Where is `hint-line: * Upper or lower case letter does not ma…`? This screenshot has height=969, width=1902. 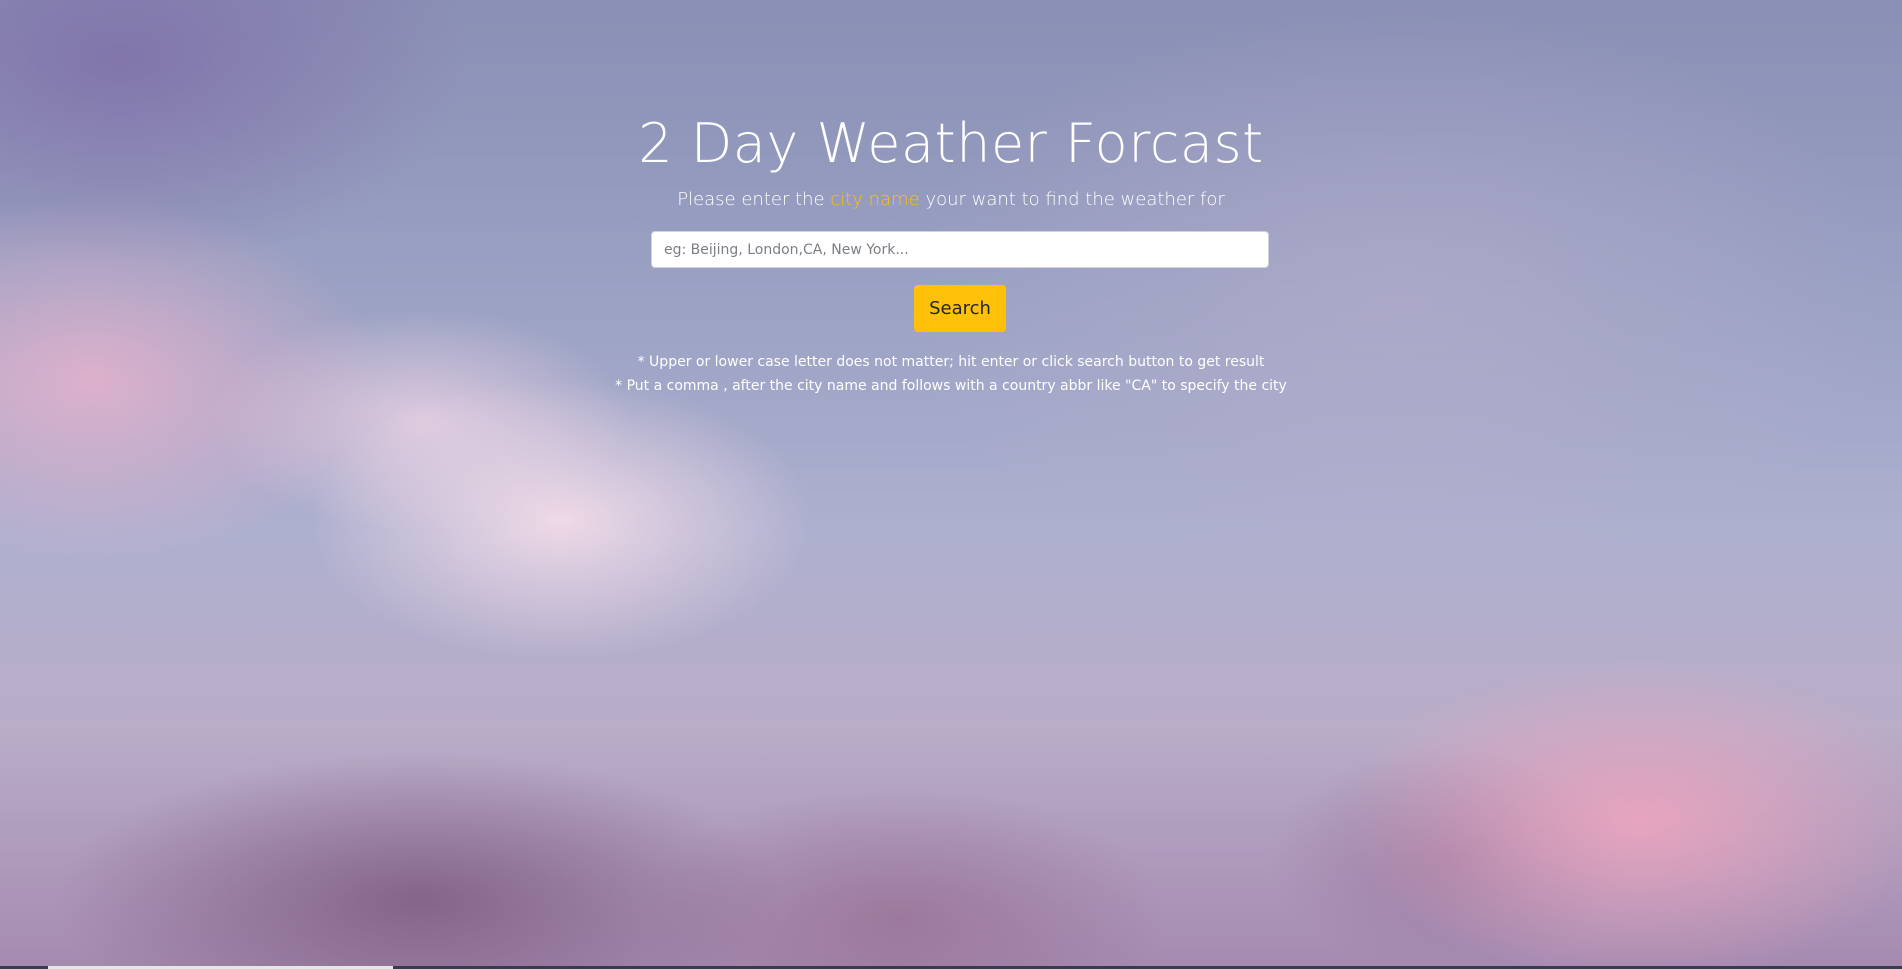 hint-line: * Upper or lower case letter does not ma… is located at coordinates (951, 362).